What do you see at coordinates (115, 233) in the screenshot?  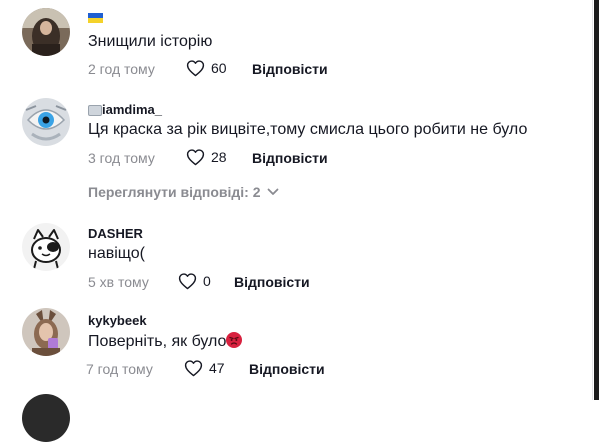 I see `username: DASHER` at bounding box center [115, 233].